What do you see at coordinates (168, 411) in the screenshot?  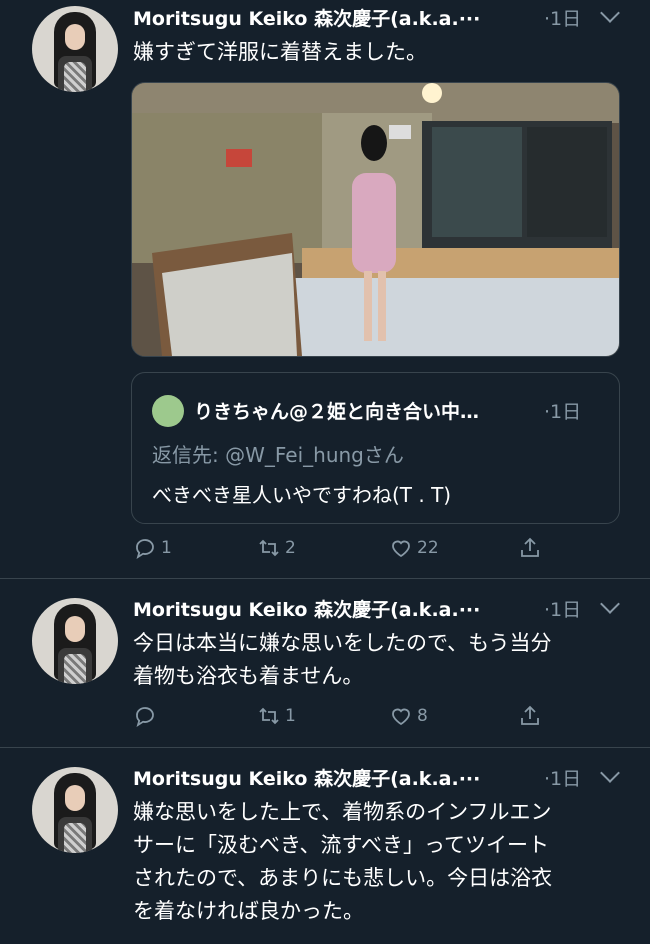 I see `quote-avatar` at bounding box center [168, 411].